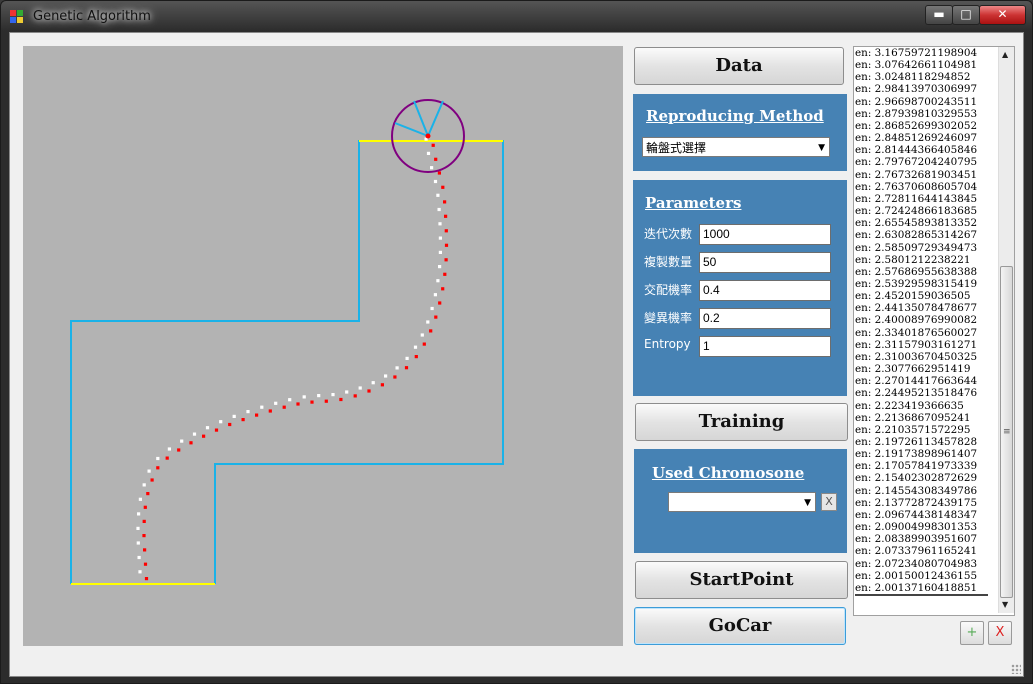  Describe the element at coordinates (926, 527) in the screenshot. I see `entropy-log-item: en: 2.09004998301353` at that location.